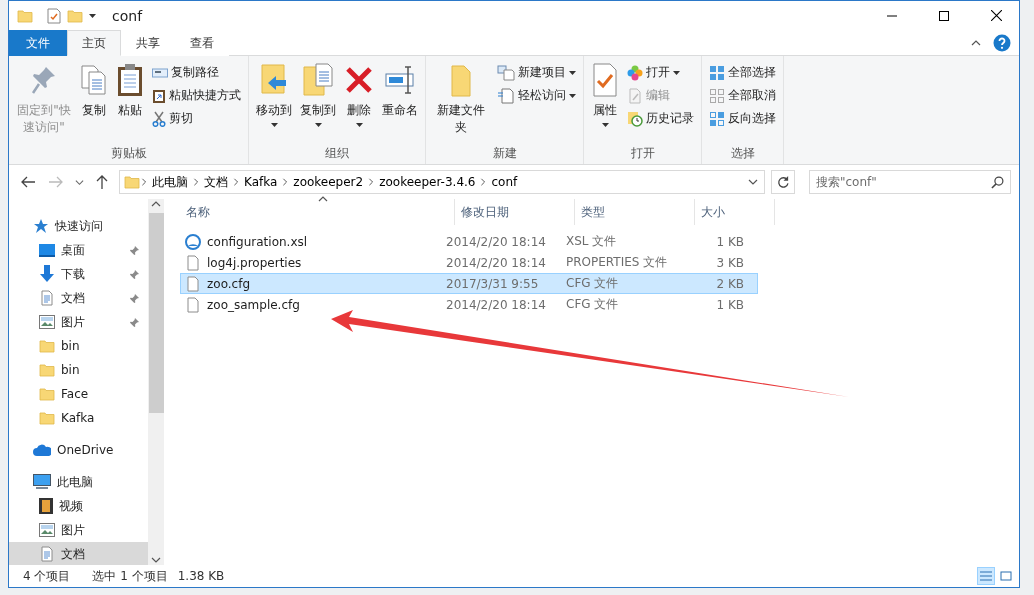 The width and height of the screenshot is (1034, 595). What do you see at coordinates (229, 283) in the screenshot?
I see `file-name: zoo.cfg` at bounding box center [229, 283].